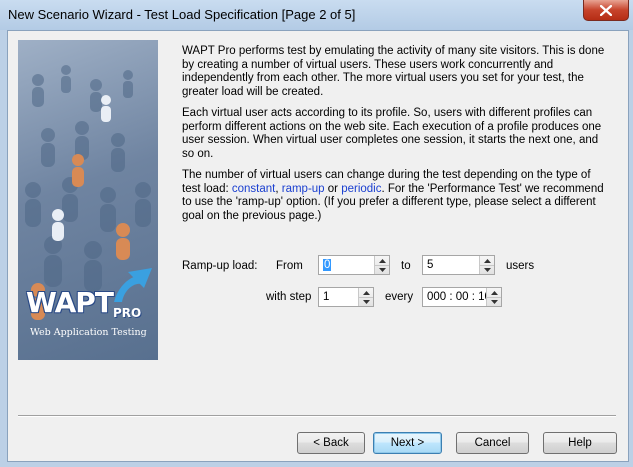 The image size is (633, 467). I want to click on wapt-pro-badge: PRO, so click(127, 313).